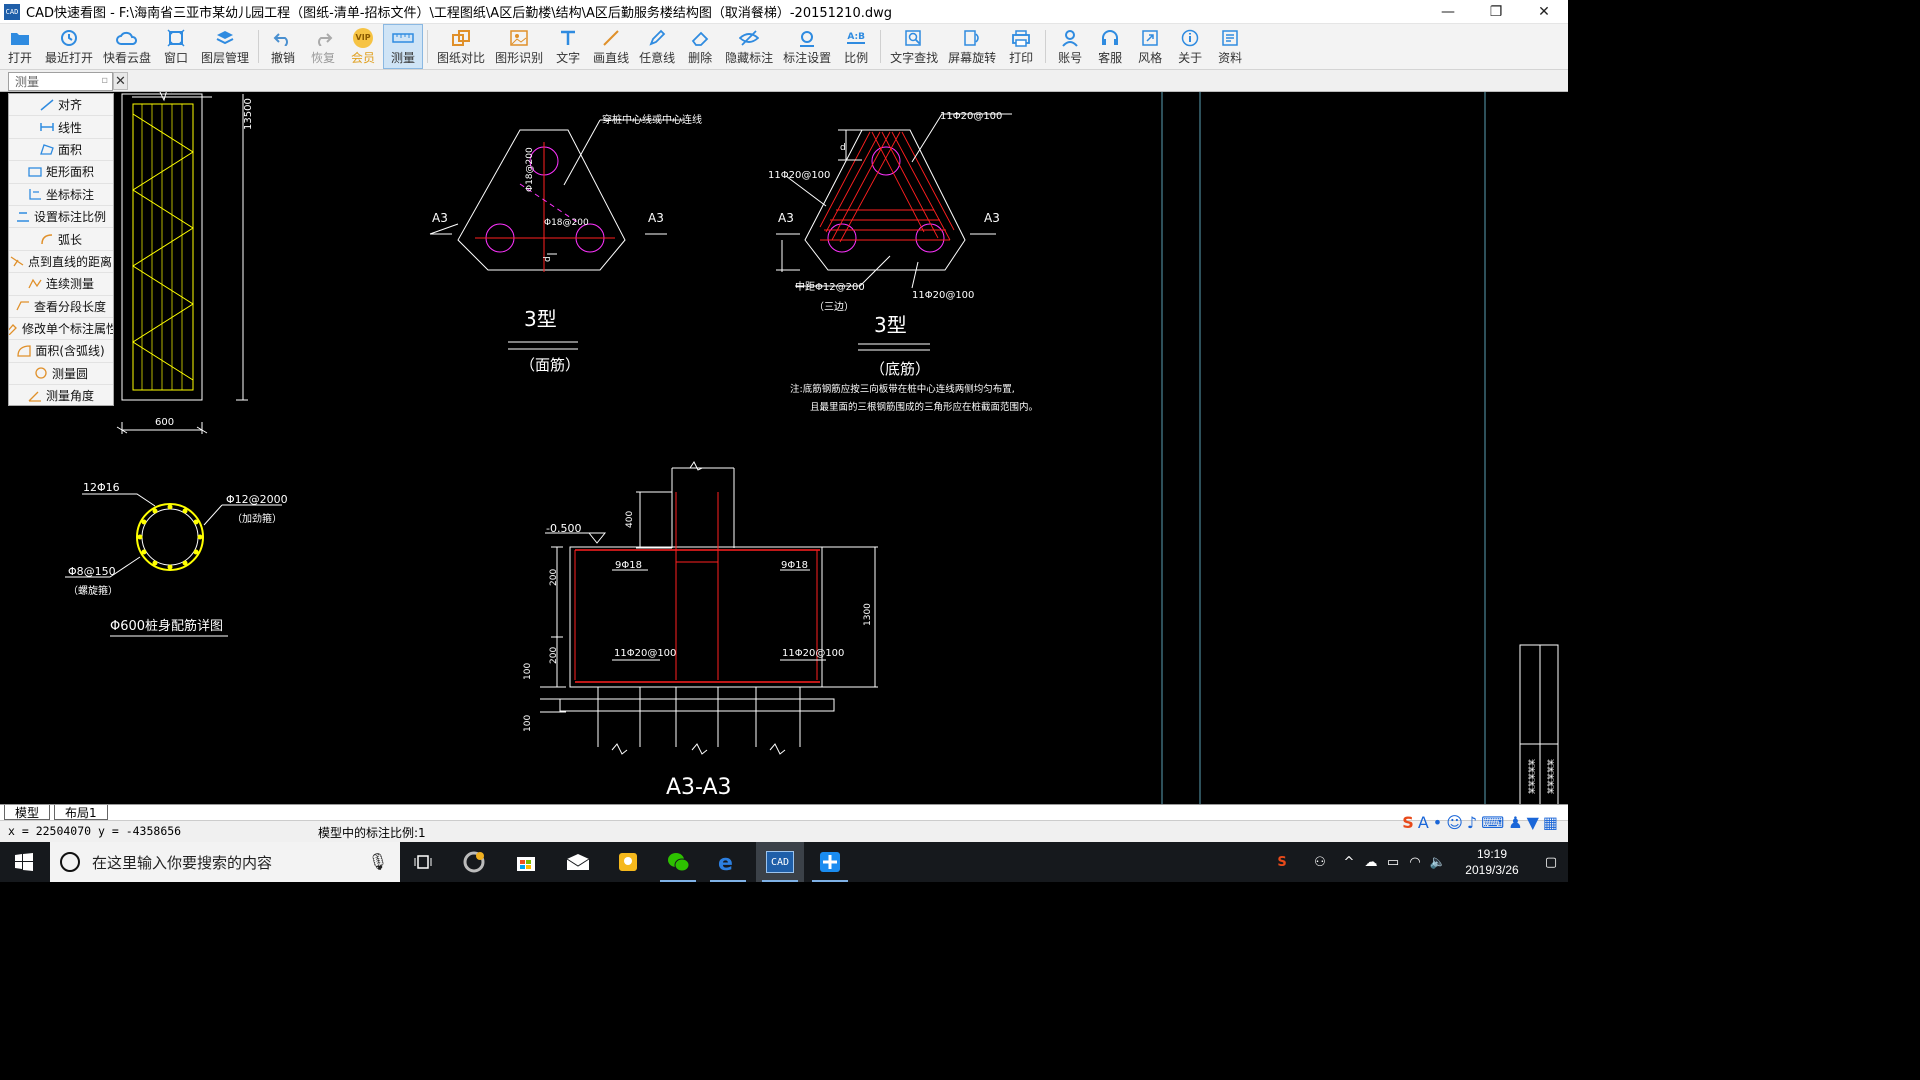  I want to click on measure-item-angle: 测量角度, so click(61, 395).